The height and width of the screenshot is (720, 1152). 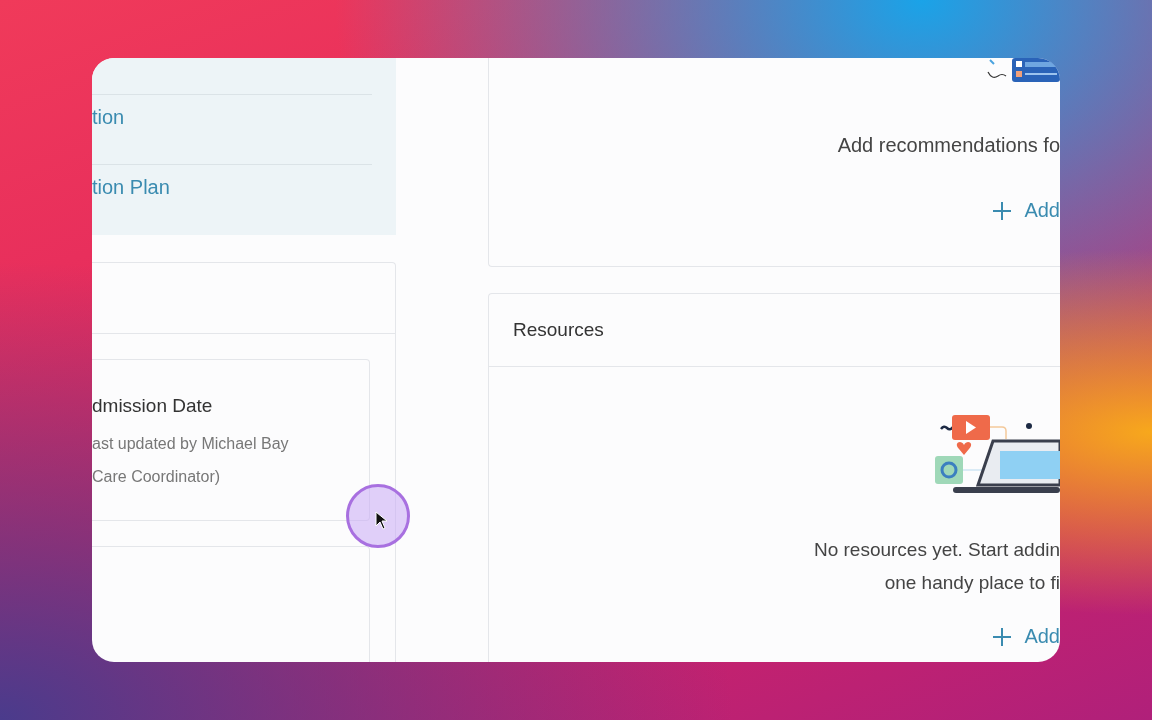 What do you see at coordinates (972, 583) in the screenshot?
I see `empty-message: one handy place to fi` at bounding box center [972, 583].